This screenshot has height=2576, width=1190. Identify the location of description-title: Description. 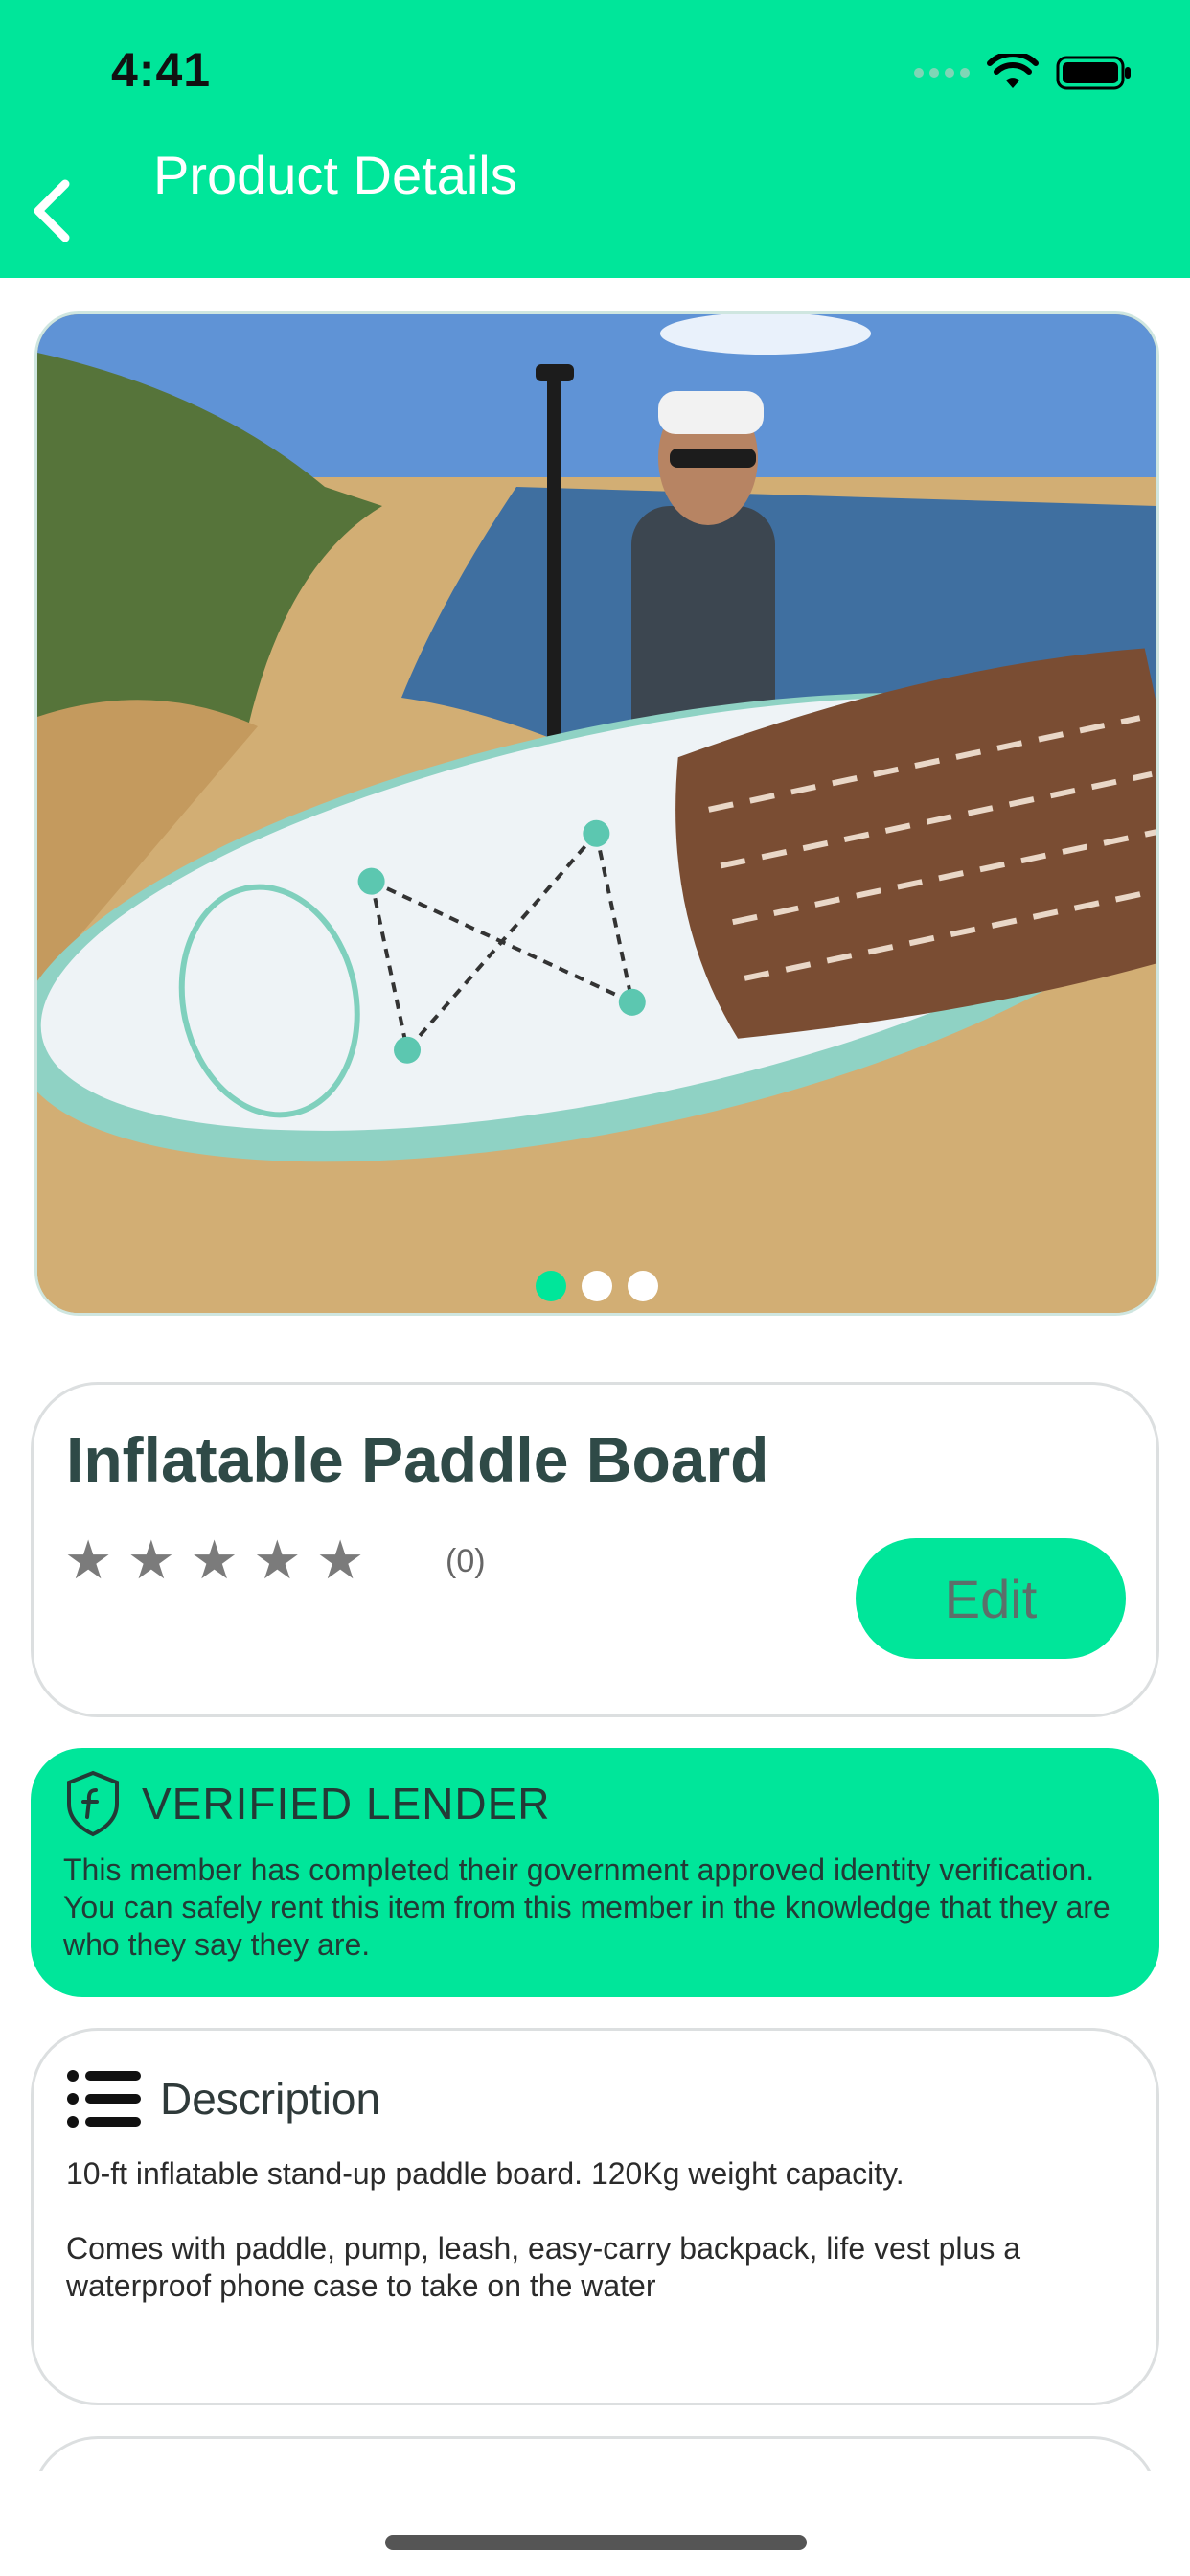
(271, 2099).